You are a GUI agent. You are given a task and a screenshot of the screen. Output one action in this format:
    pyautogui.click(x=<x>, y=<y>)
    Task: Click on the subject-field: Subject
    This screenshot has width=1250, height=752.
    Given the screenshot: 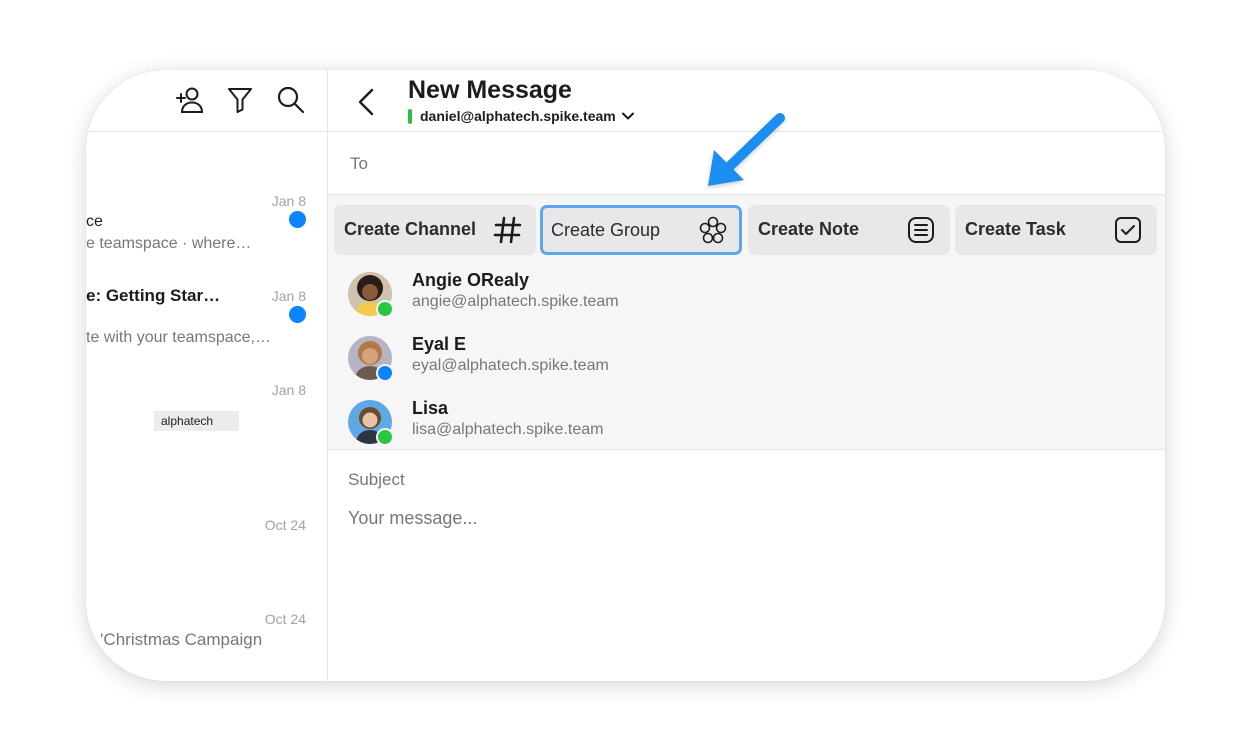 What is the action you would take?
    pyautogui.click(x=376, y=480)
    